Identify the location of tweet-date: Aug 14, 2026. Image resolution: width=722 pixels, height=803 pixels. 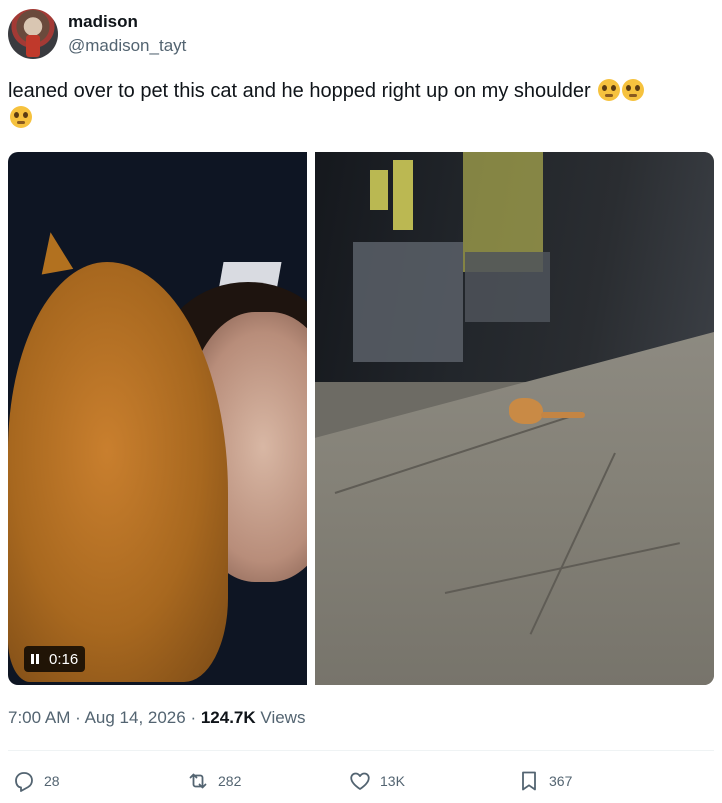
(135, 717).